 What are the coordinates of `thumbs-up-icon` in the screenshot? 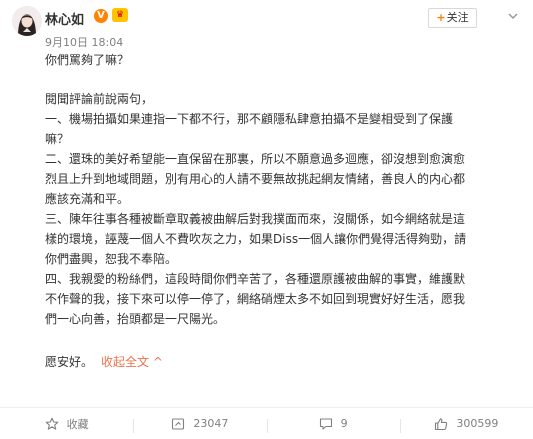 It's located at (441, 423).